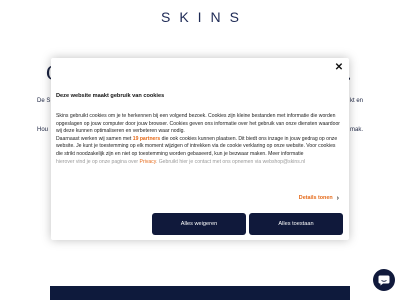  Describe the element at coordinates (199, 224) in the screenshot. I see `reject-all-button: Alles weigeren` at that location.